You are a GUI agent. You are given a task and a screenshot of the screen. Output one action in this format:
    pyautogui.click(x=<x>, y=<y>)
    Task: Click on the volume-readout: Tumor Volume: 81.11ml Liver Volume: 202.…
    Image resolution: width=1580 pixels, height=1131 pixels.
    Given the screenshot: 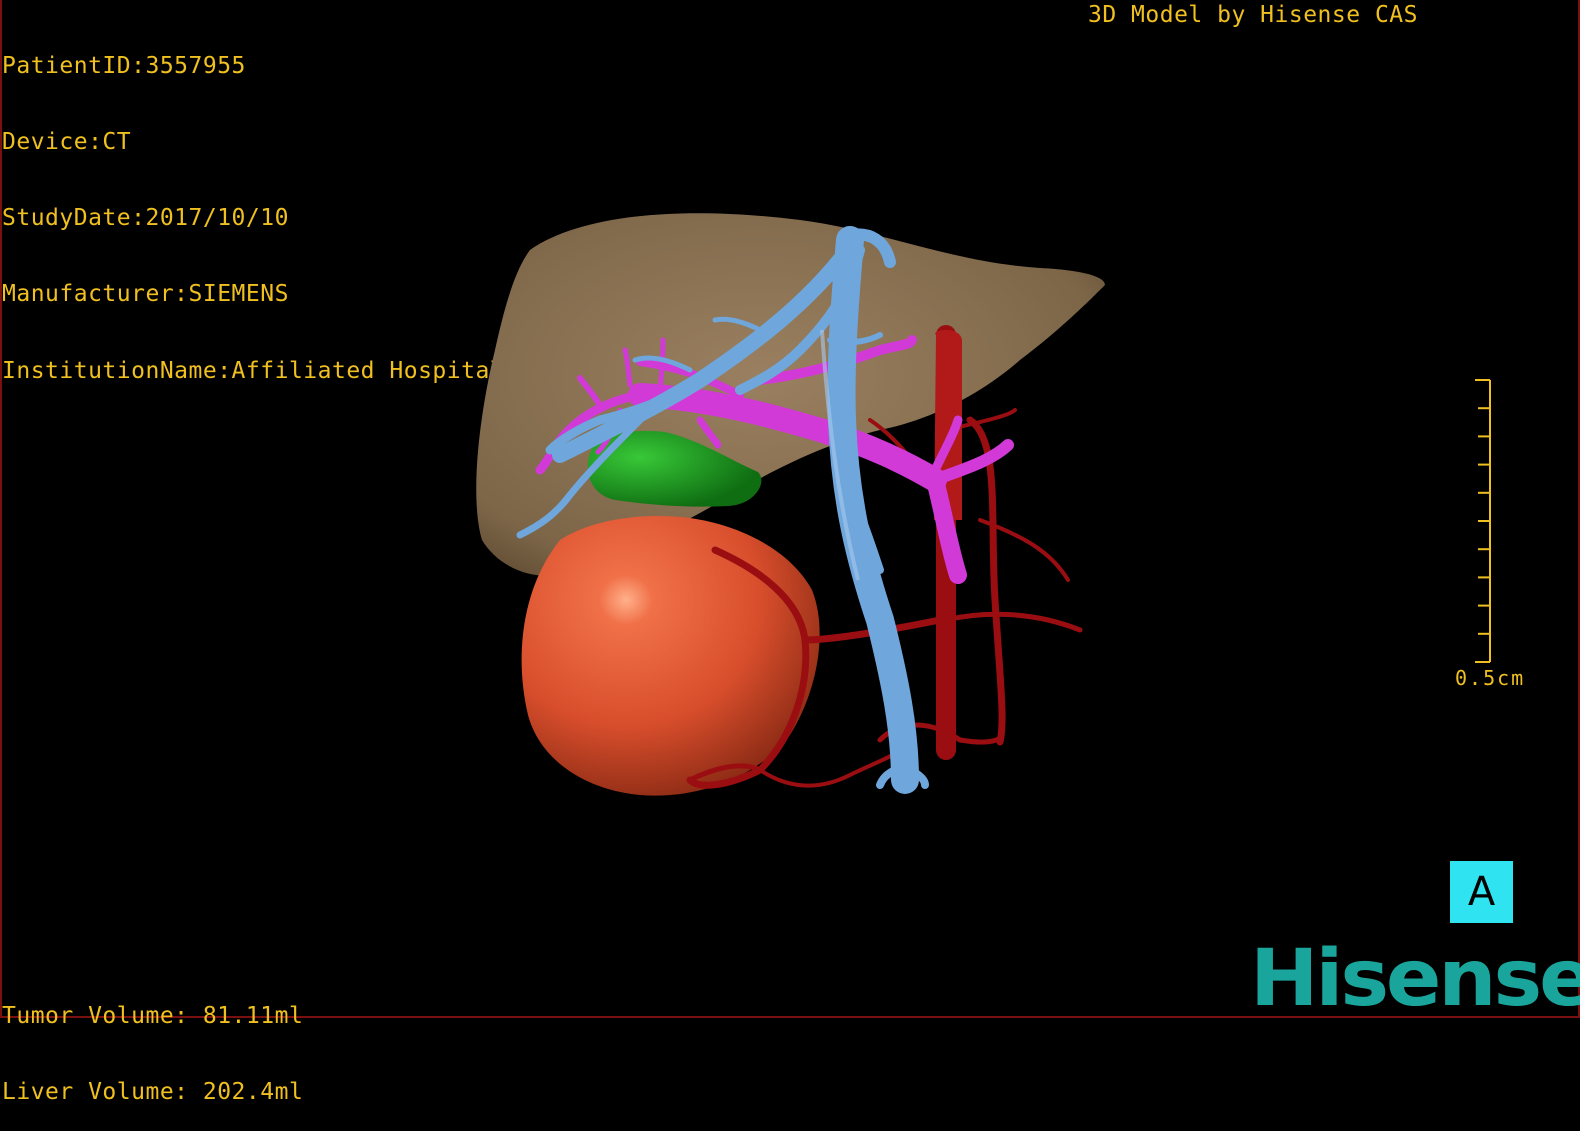 What is the action you would take?
    pyautogui.click(x=152, y=1042)
    